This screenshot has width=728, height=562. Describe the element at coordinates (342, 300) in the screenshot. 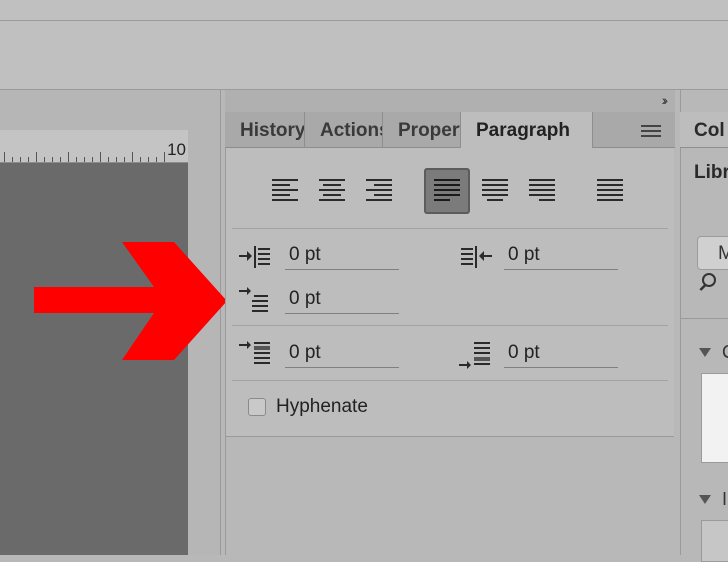

I see `indent-first-line-input: 0 pt` at that location.